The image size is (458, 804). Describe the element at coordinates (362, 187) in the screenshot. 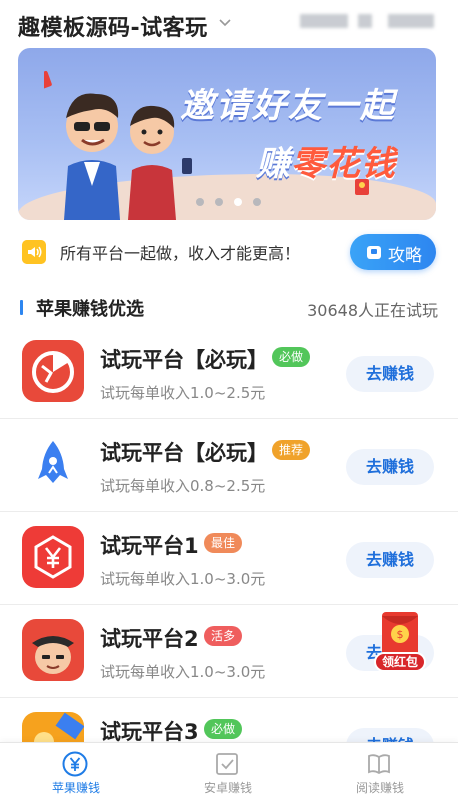

I see `red-envelope-icon` at that location.